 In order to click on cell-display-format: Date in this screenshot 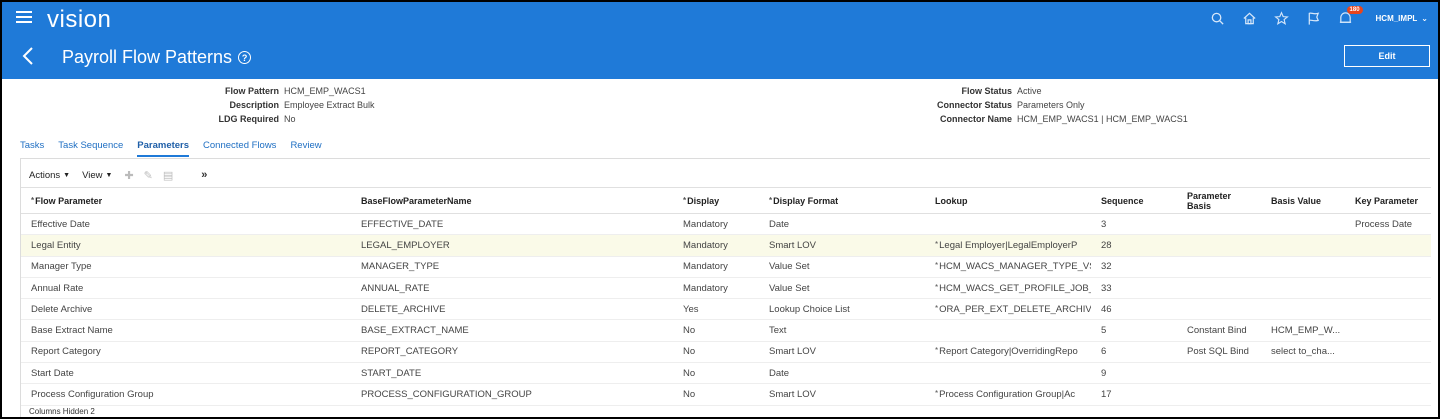, I will do `click(842, 224)`.